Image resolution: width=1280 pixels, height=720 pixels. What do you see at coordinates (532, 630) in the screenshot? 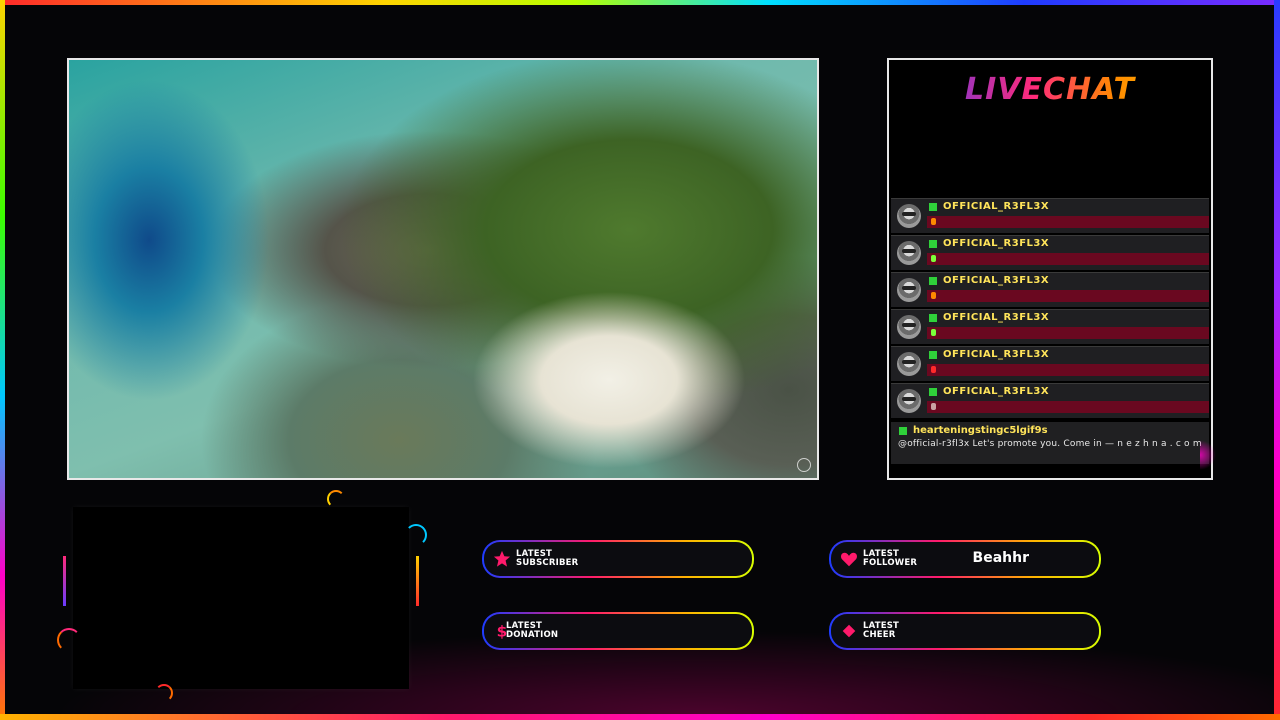
I see `alert-label: LATEST DONATION` at bounding box center [532, 630].